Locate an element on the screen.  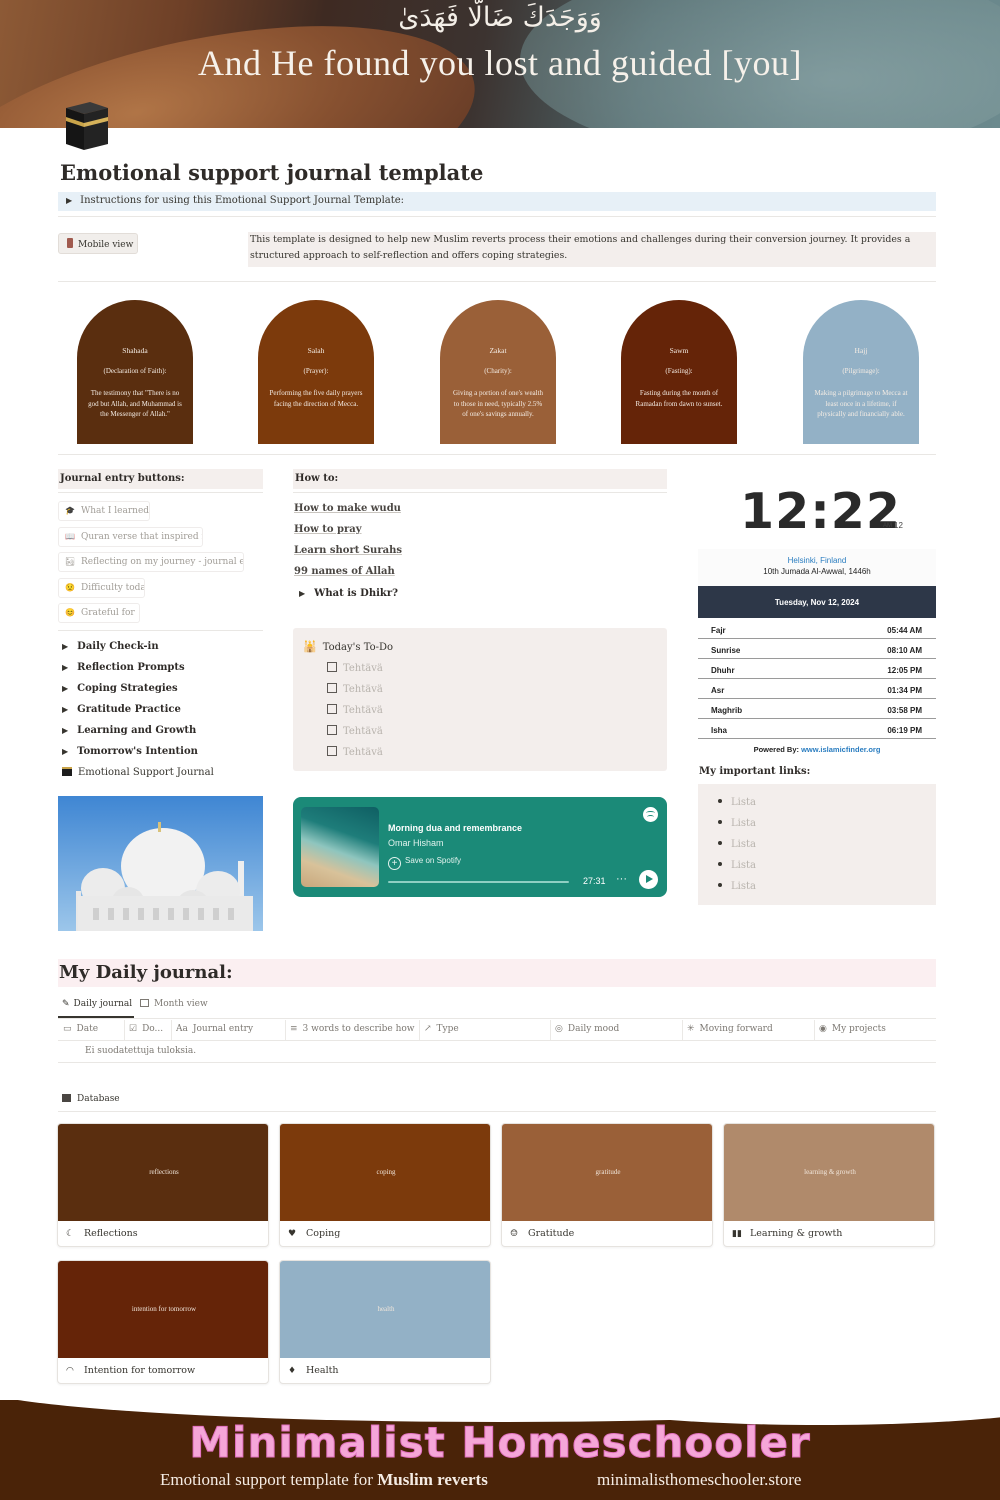
pillar-title: Zakat is located at coordinates (498, 350).